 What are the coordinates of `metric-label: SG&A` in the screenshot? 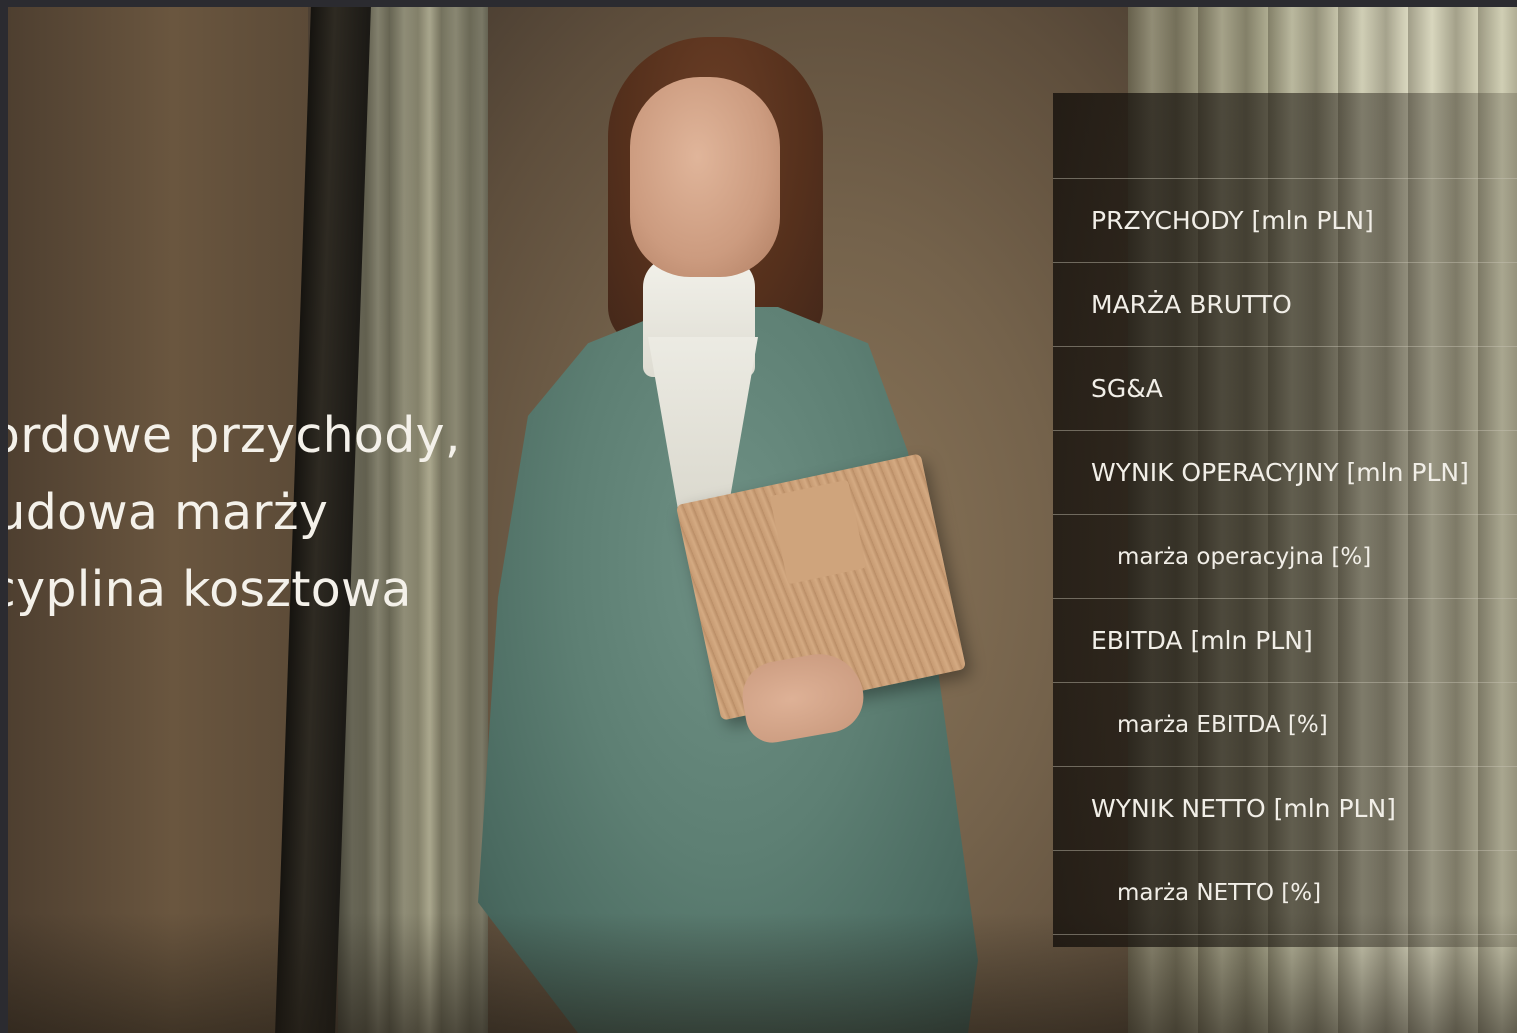 It's located at (1127, 388).